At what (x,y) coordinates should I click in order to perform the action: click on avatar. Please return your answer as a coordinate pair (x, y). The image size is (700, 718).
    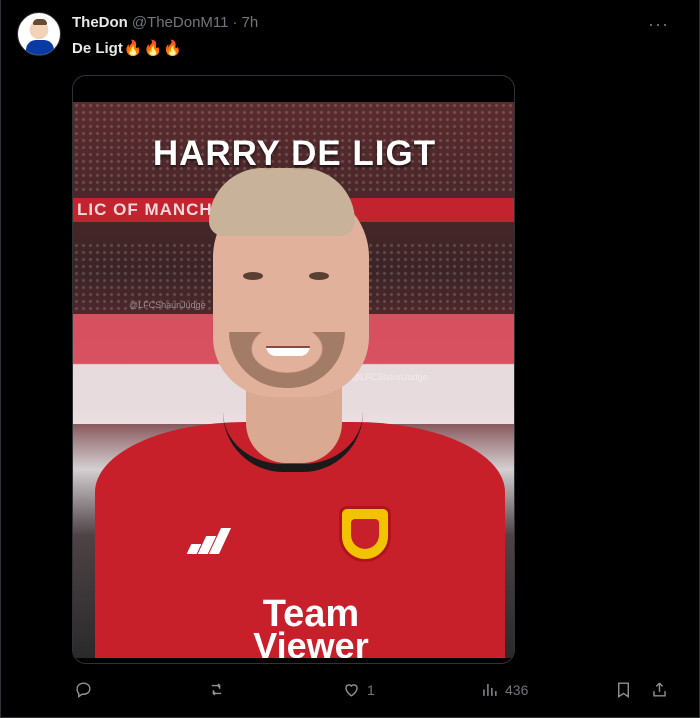
    Looking at the image, I should click on (39, 34).